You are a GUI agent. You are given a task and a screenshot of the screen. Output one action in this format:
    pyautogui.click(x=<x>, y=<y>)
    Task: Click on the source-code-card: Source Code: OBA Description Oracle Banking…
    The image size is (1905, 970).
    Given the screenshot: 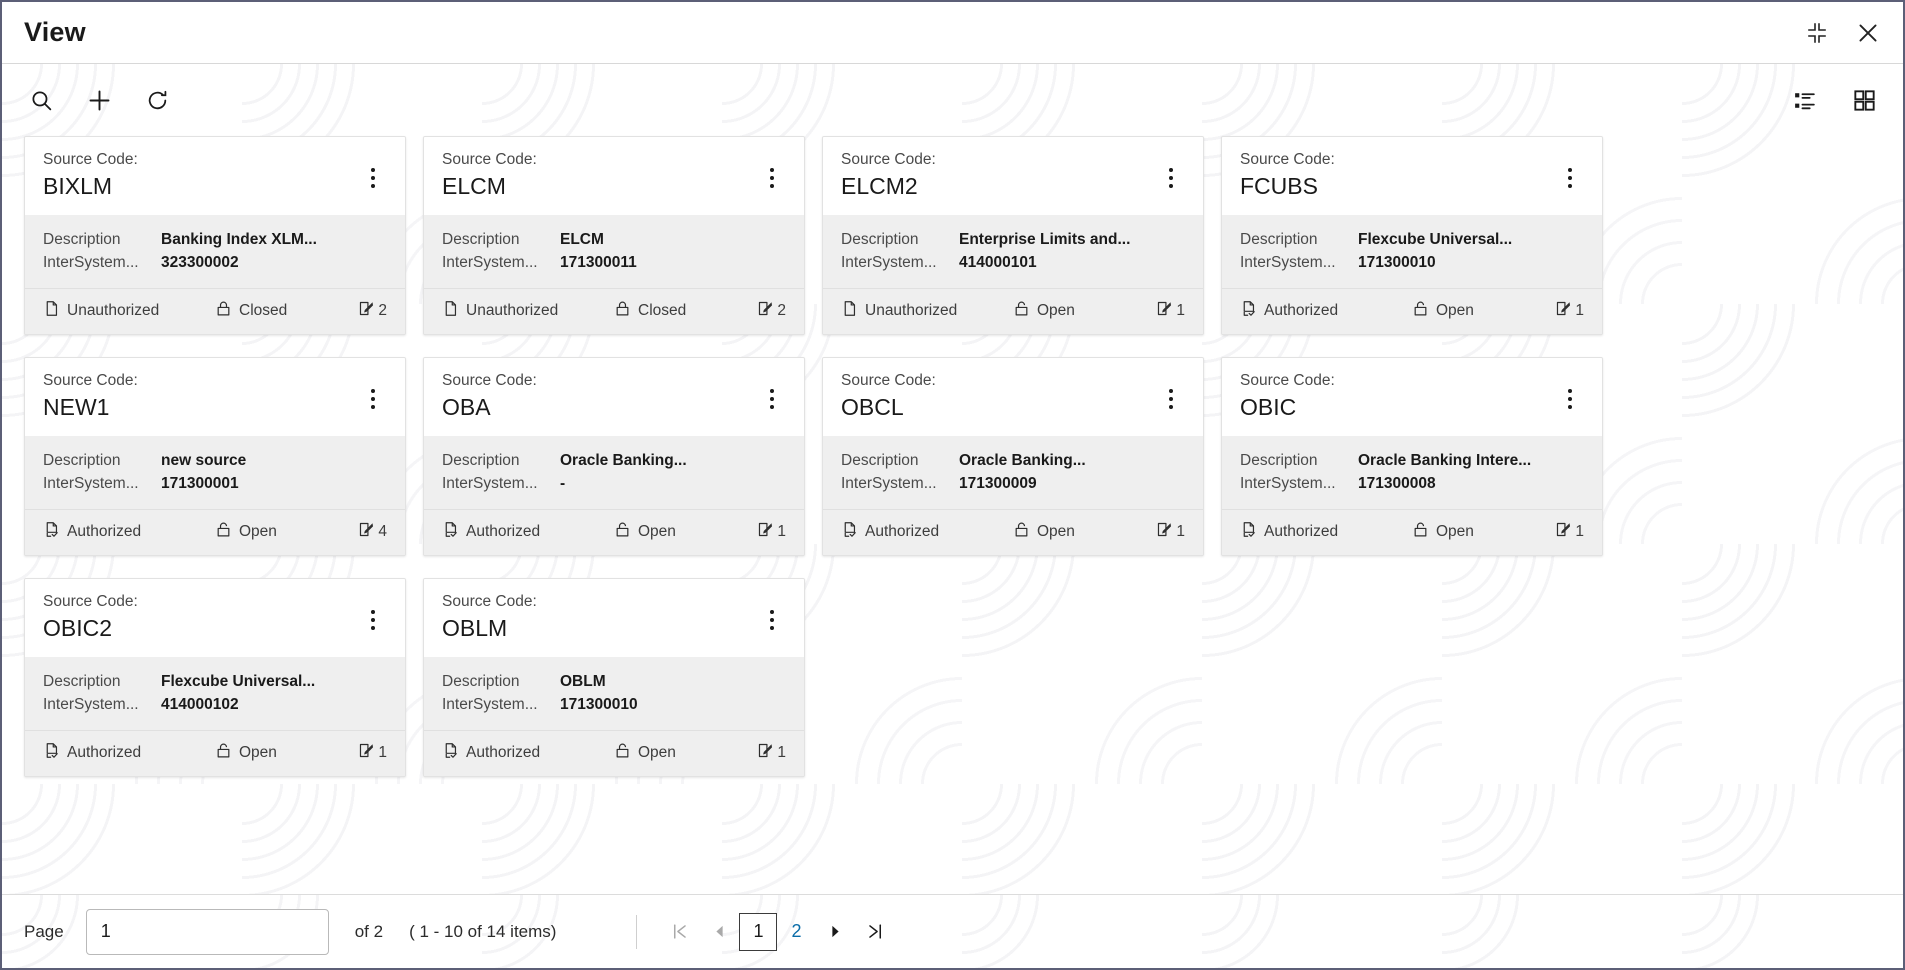 What is the action you would take?
    pyautogui.click(x=614, y=456)
    